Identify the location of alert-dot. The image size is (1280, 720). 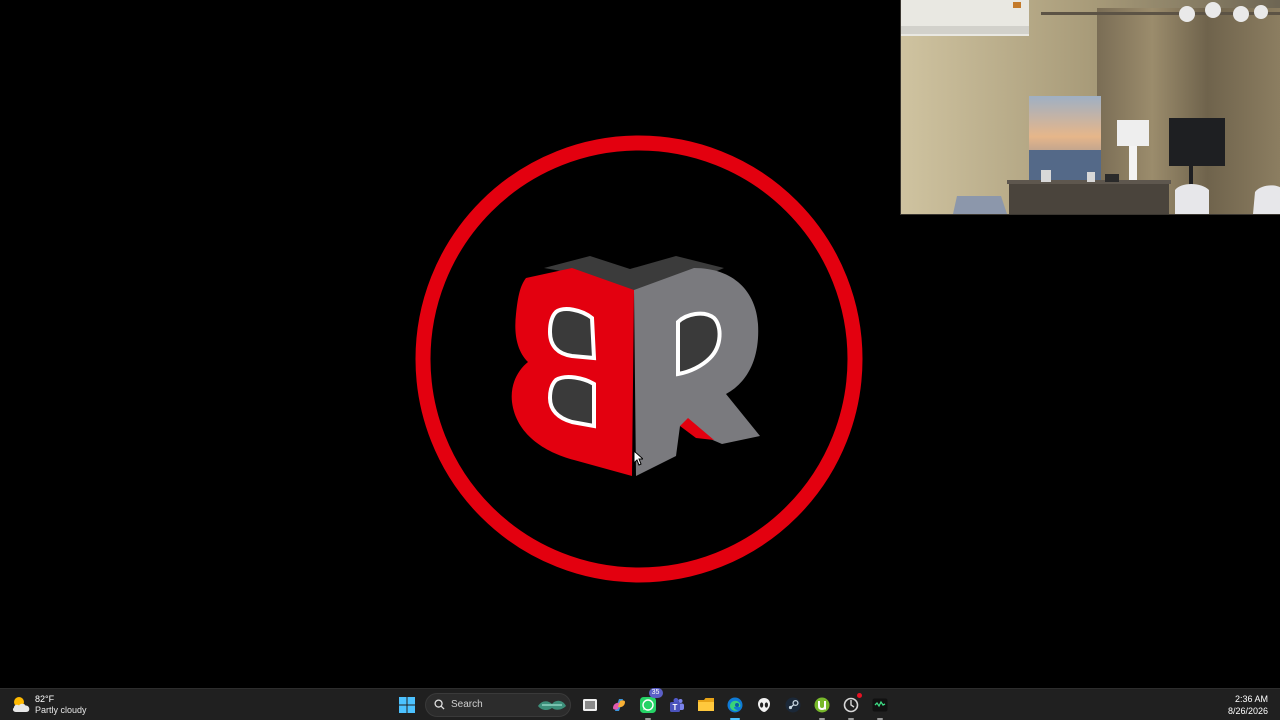
(859, 695).